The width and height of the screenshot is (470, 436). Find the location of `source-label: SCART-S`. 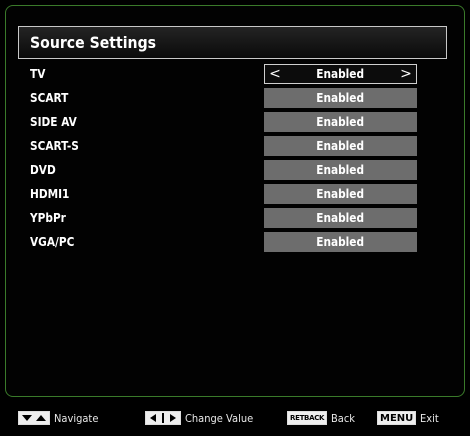

source-label: SCART-S is located at coordinates (54, 146).